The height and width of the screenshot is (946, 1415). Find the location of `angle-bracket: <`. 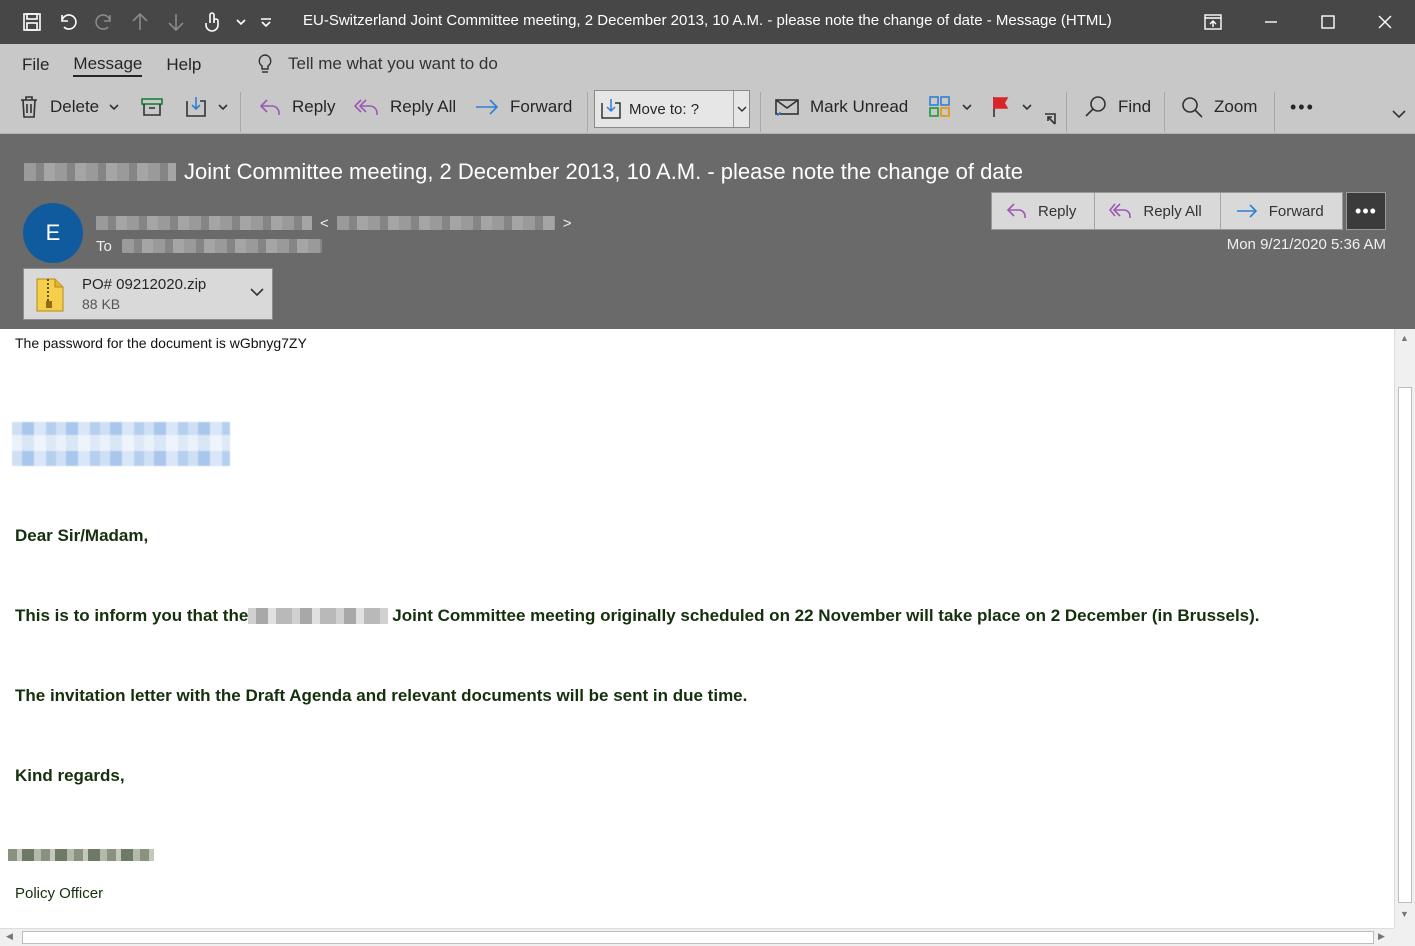

angle-bracket: < is located at coordinates (324, 223).